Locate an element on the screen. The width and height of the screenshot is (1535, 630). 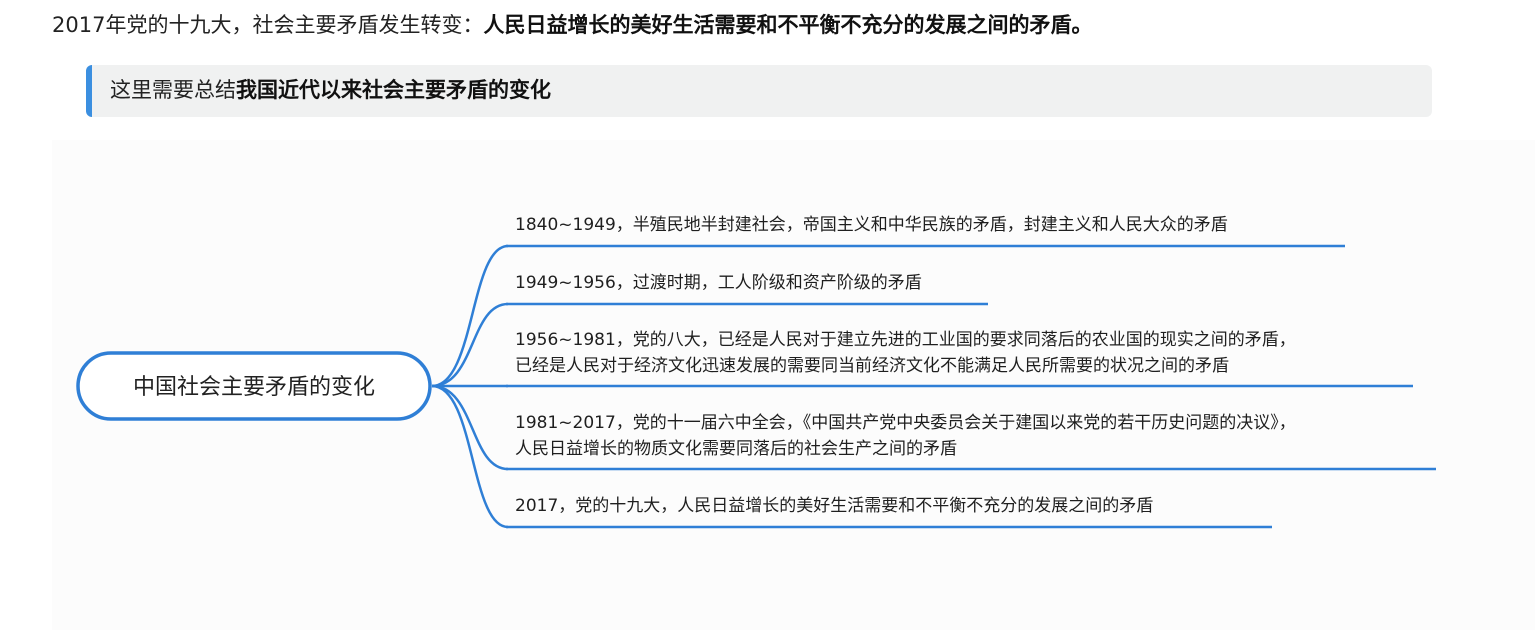
branch-label: 1949~1956，过渡时期，工人阶级和资产阶级的矛盾 is located at coordinates (718, 283).